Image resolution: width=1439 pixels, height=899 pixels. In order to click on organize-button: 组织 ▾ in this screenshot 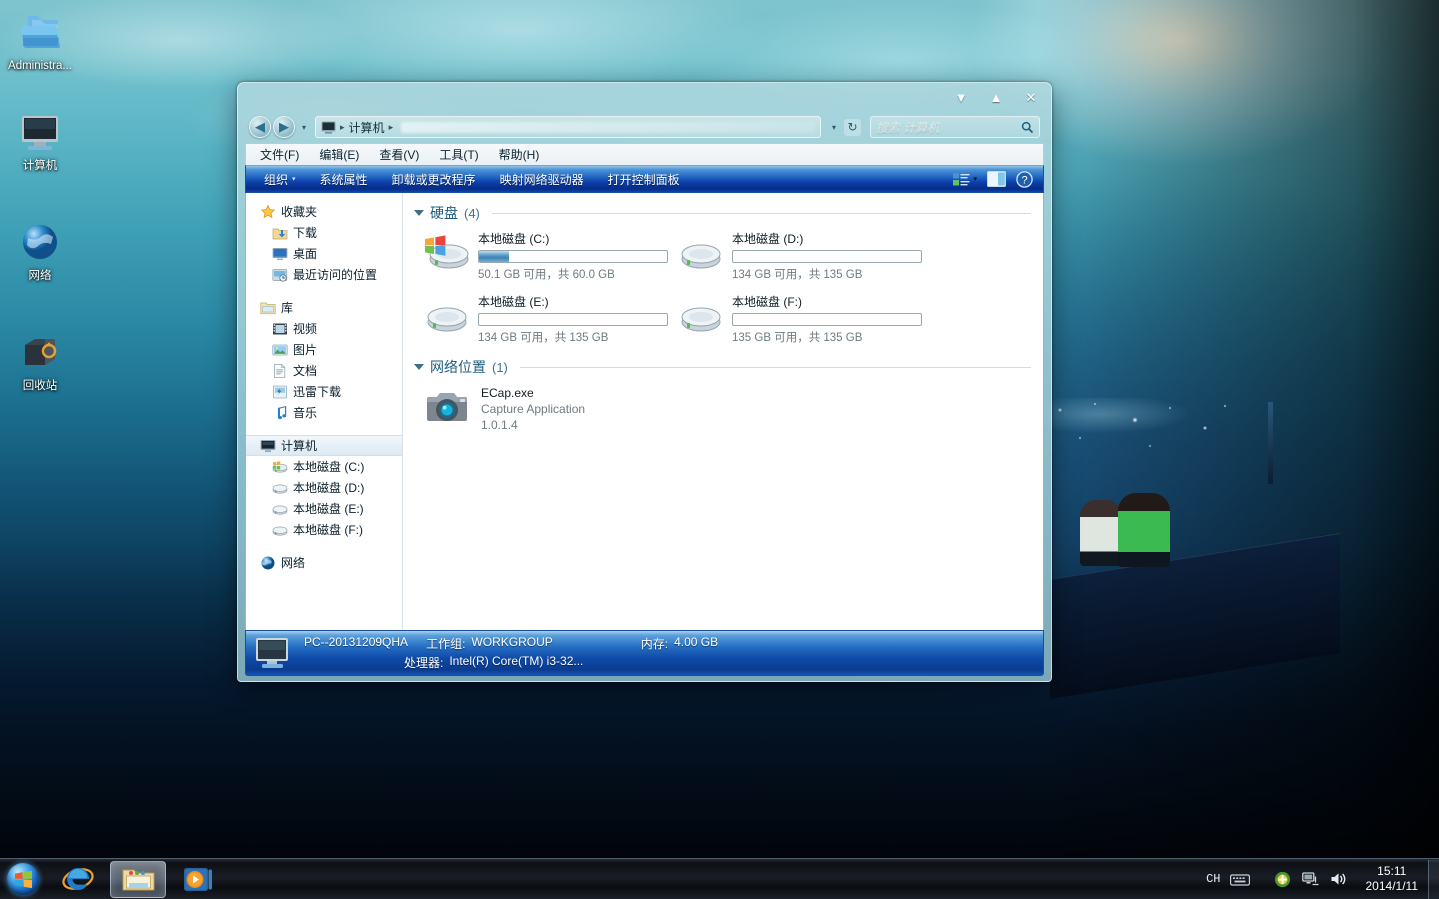, I will do `click(280, 179)`.